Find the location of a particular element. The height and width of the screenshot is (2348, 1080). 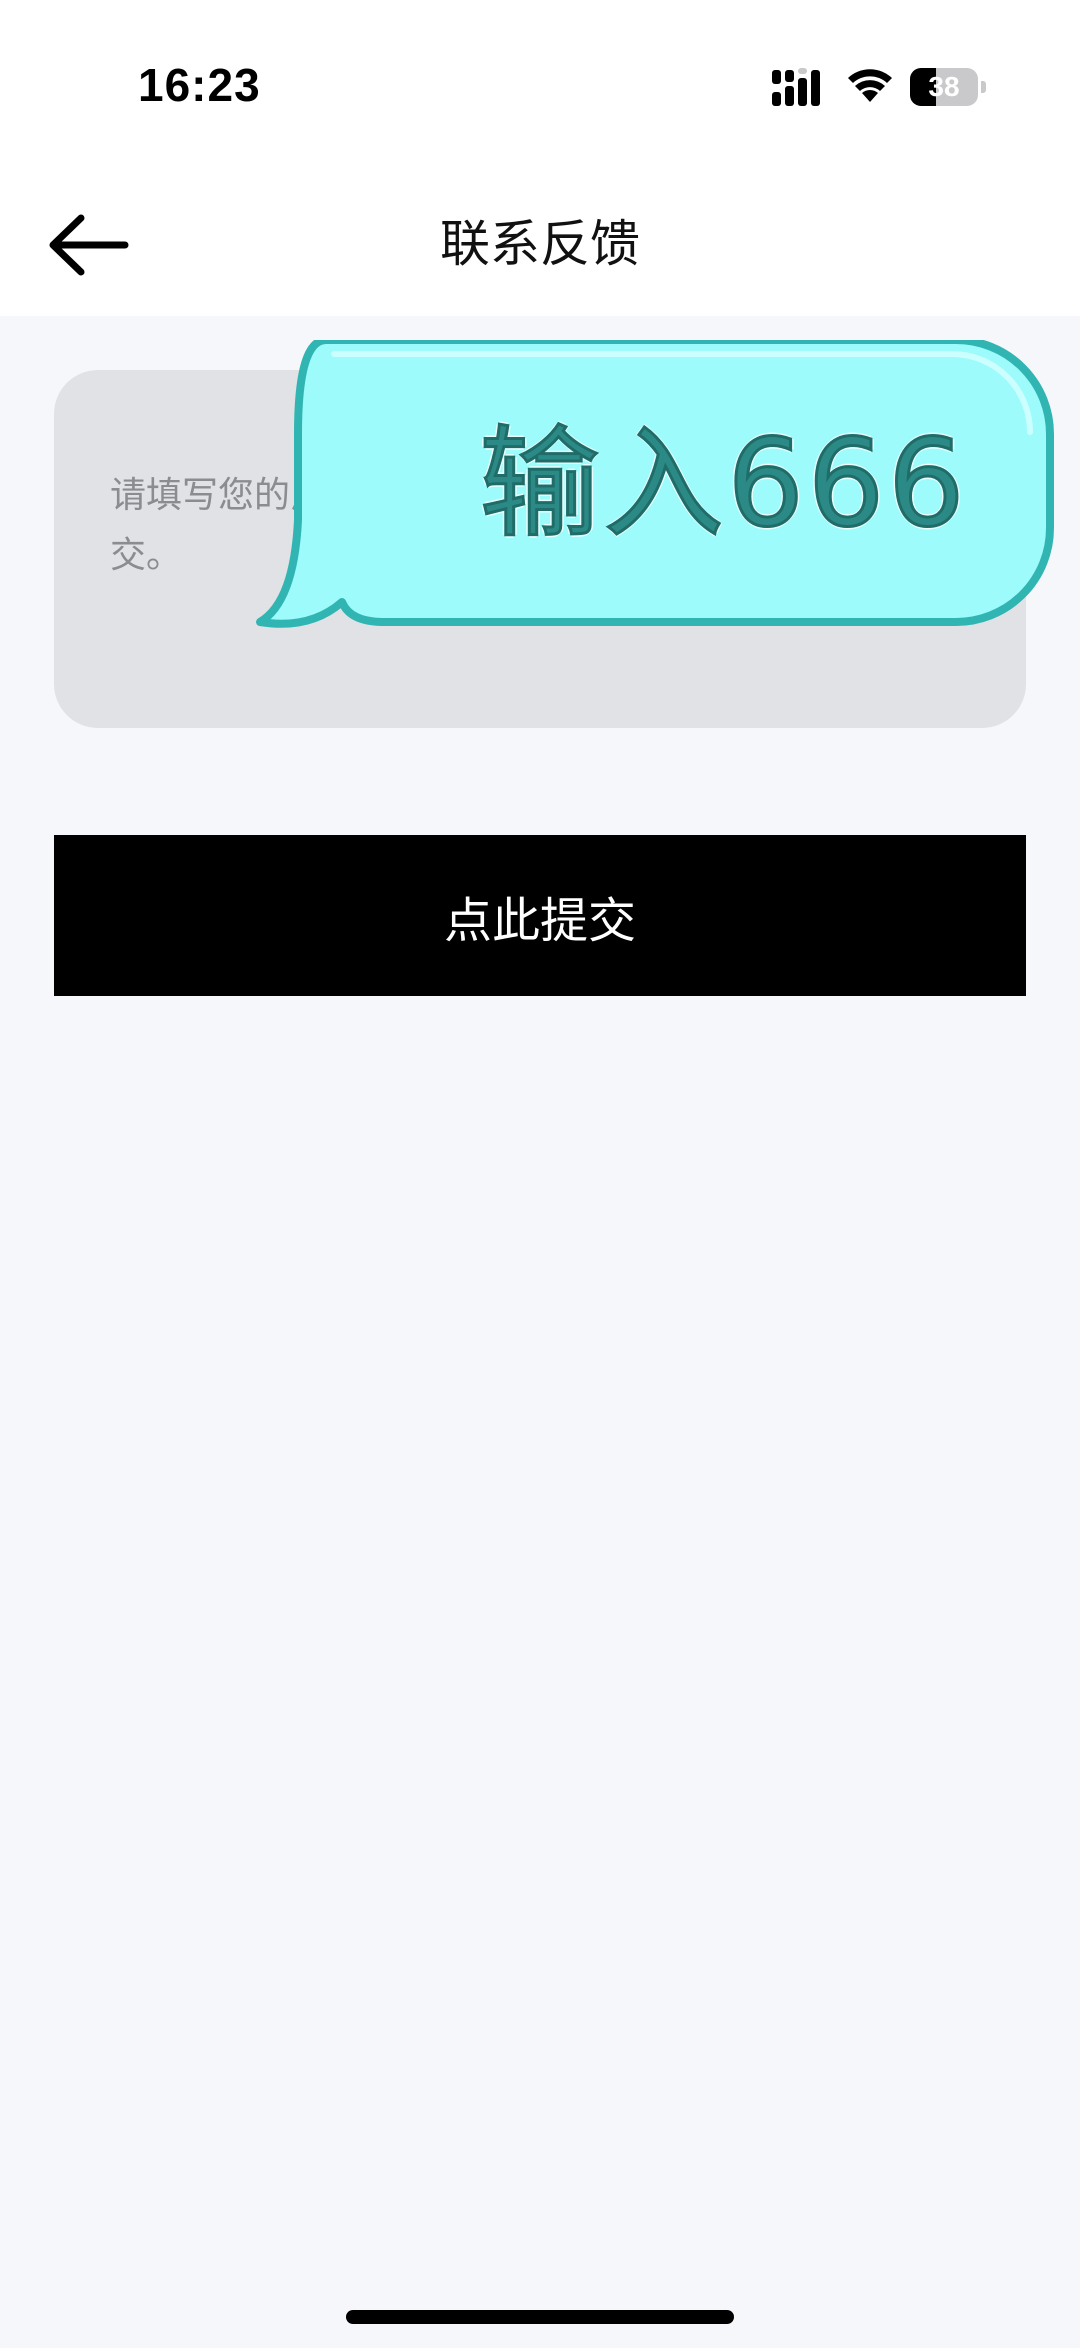

wifi-icon is located at coordinates (870, 85).